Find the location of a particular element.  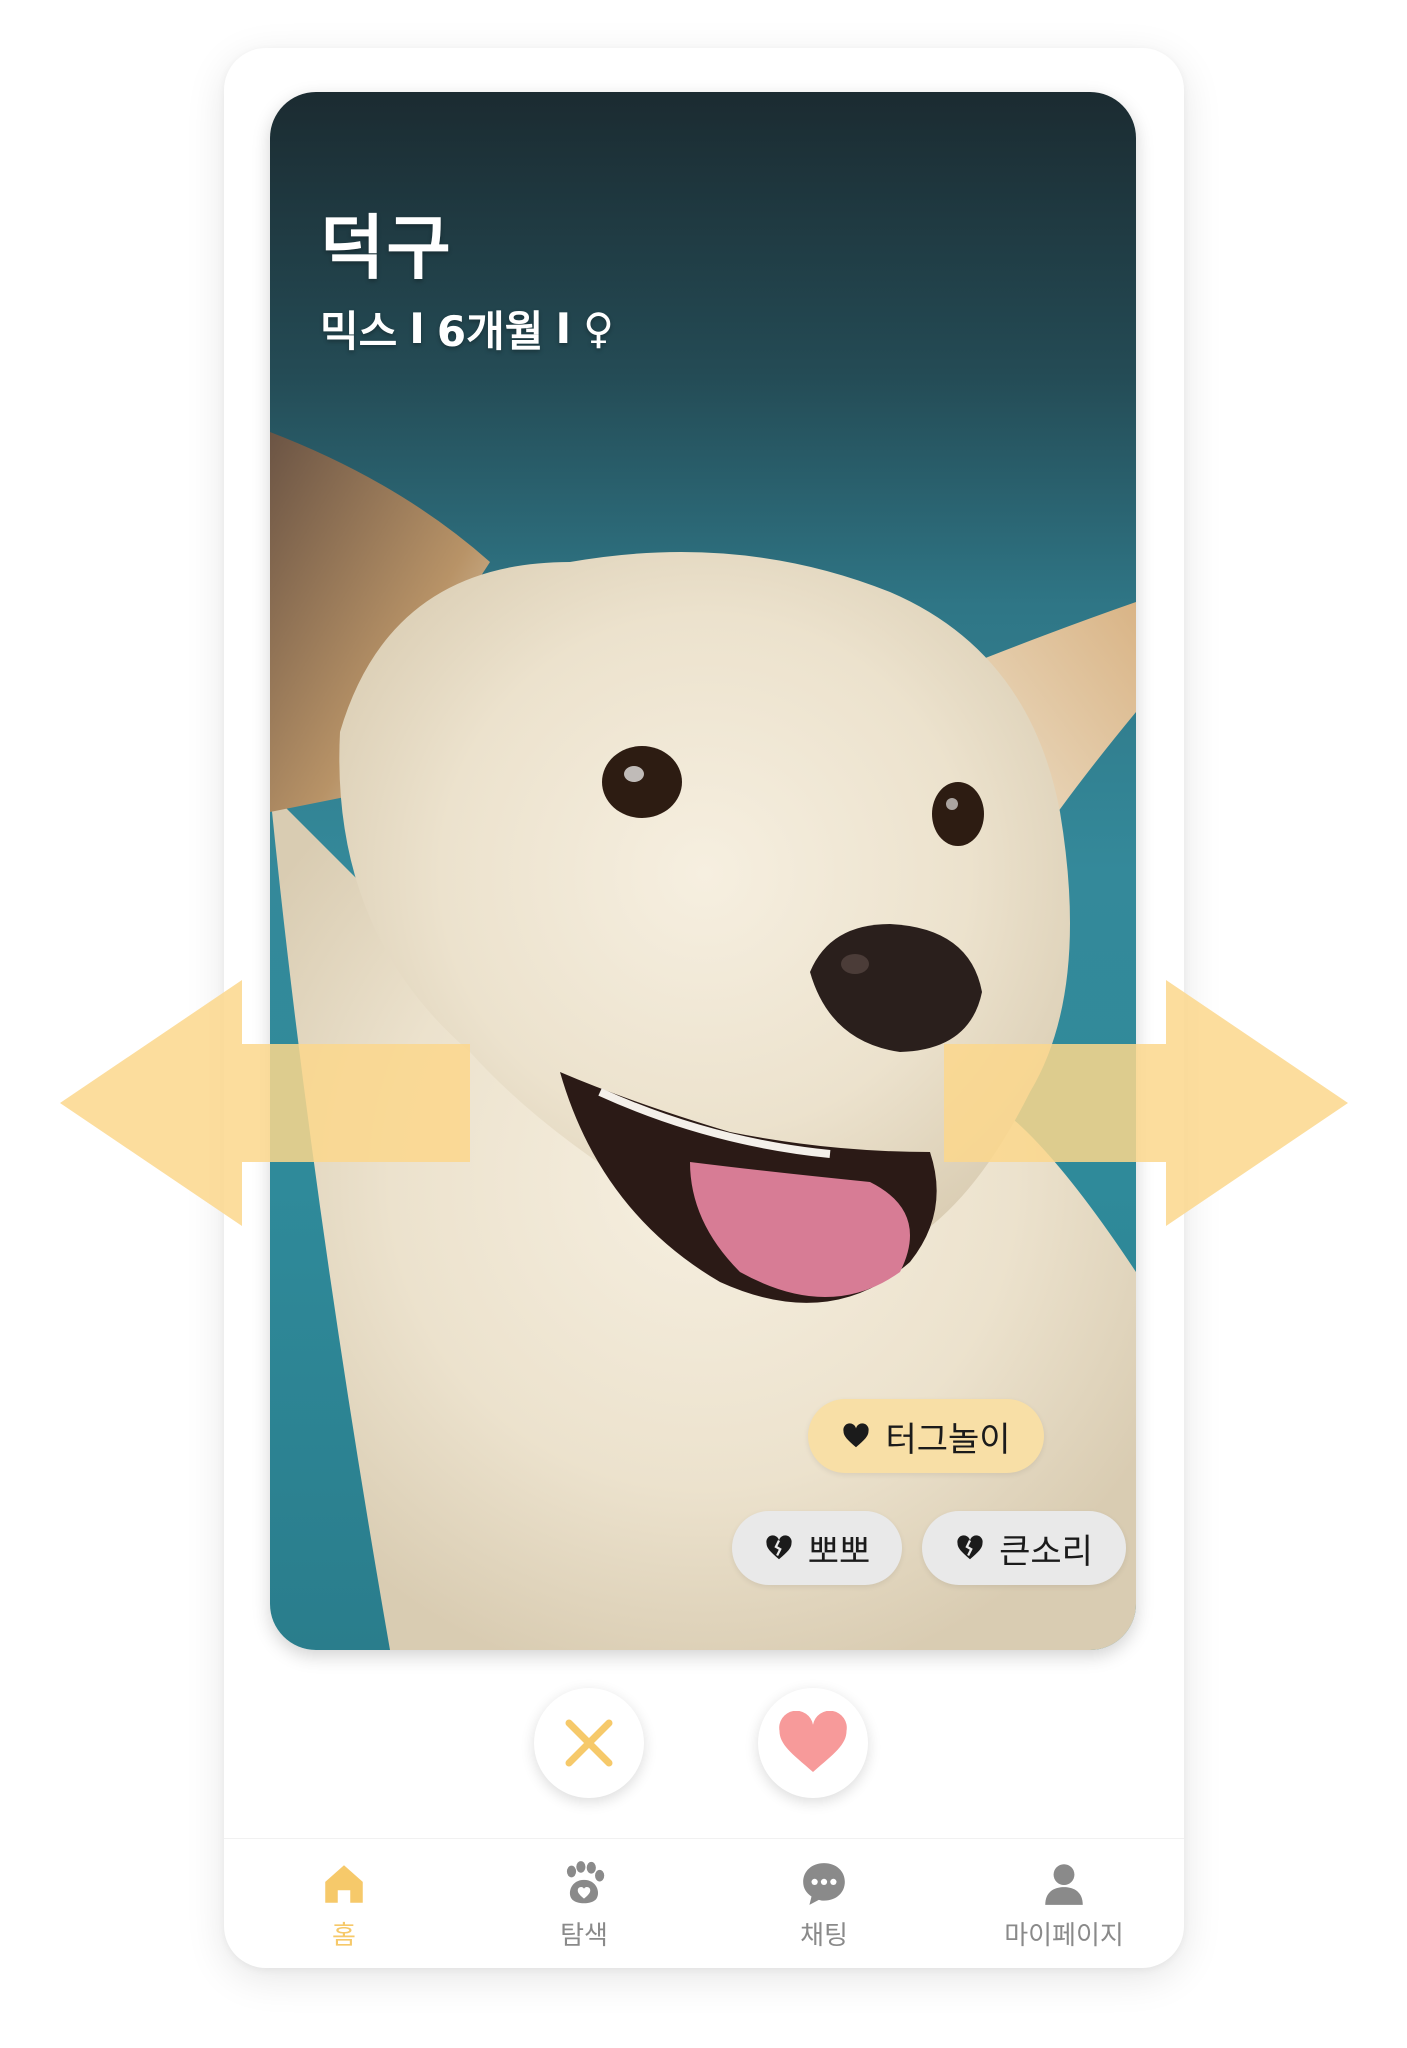

like-tag: 터그놀이 is located at coordinates (926, 1436).